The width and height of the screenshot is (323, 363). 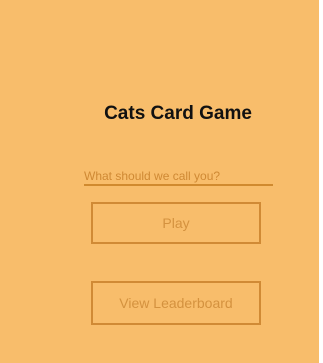 What do you see at coordinates (176, 303) in the screenshot?
I see `view-leaderboard-button: View Leaderboard` at bounding box center [176, 303].